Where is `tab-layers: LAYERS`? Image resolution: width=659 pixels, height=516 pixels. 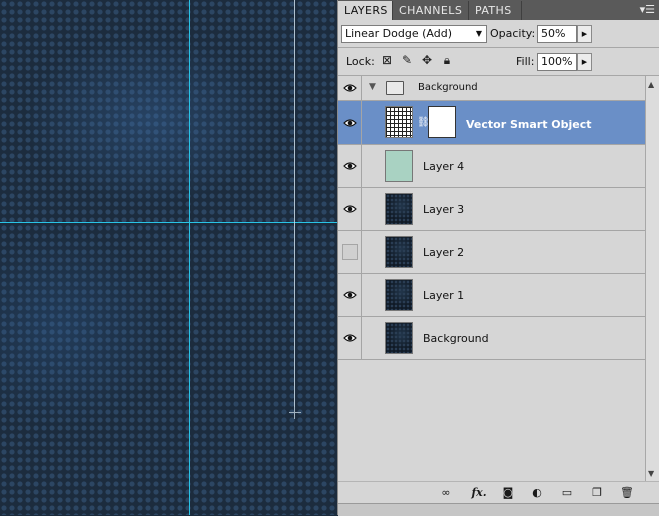
tab-layers: LAYERS is located at coordinates (365, 10).